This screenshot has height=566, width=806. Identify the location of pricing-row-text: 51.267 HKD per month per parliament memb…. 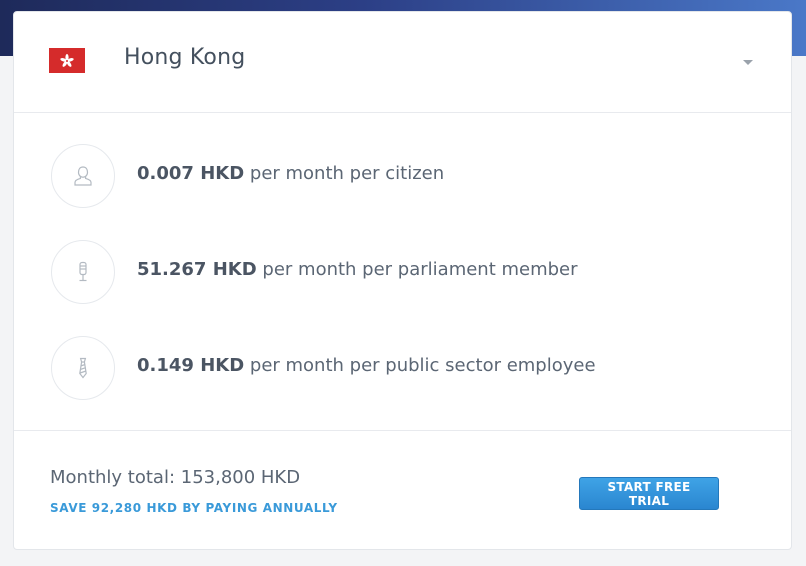
(357, 269).